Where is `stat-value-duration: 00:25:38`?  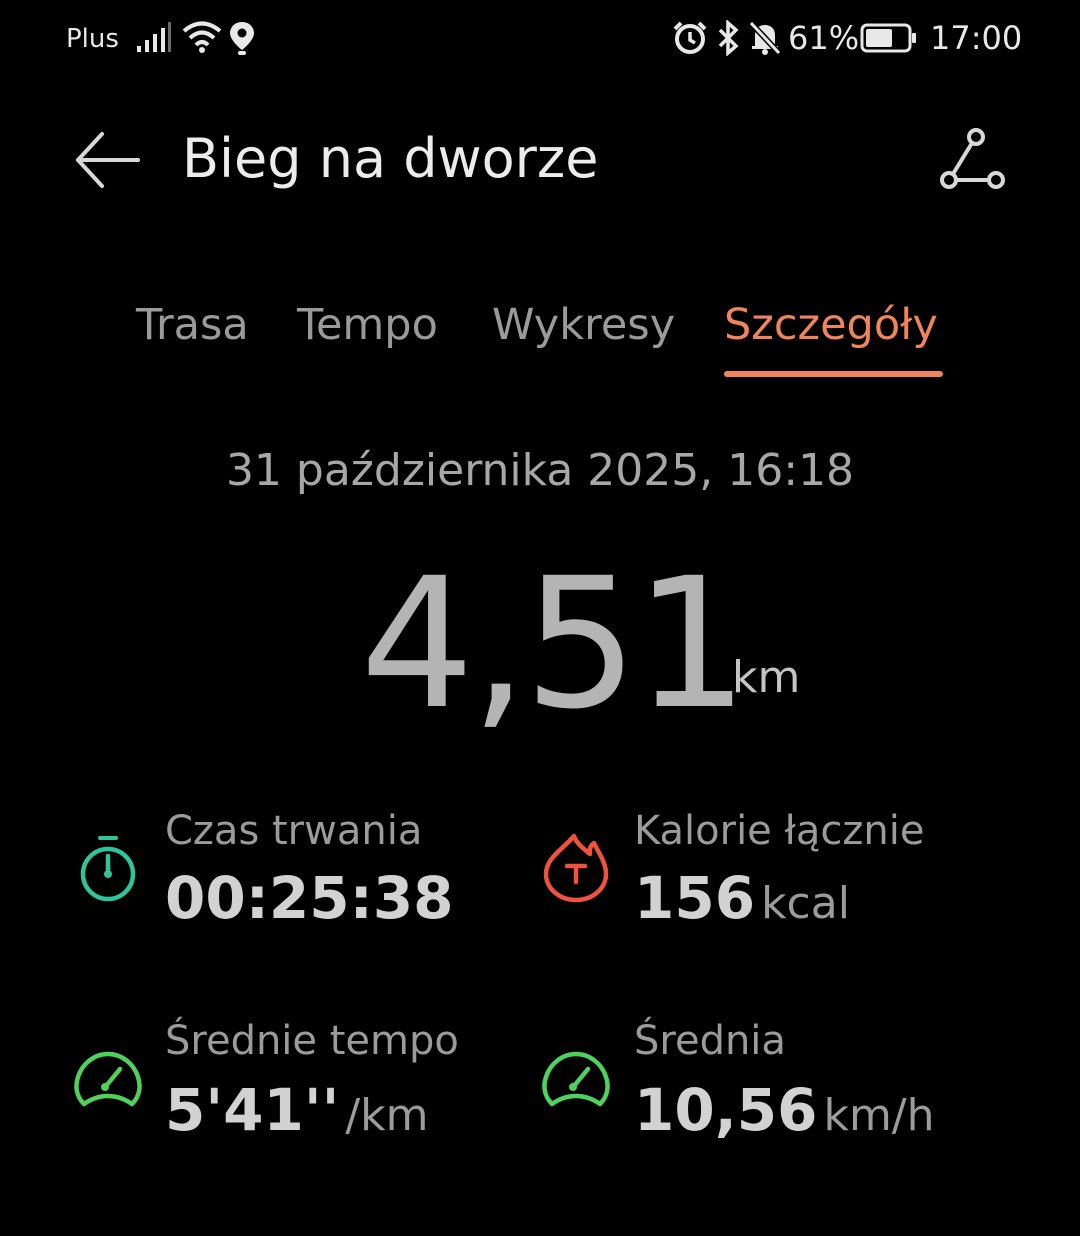
stat-value-duration: 00:25:38 is located at coordinates (309, 898).